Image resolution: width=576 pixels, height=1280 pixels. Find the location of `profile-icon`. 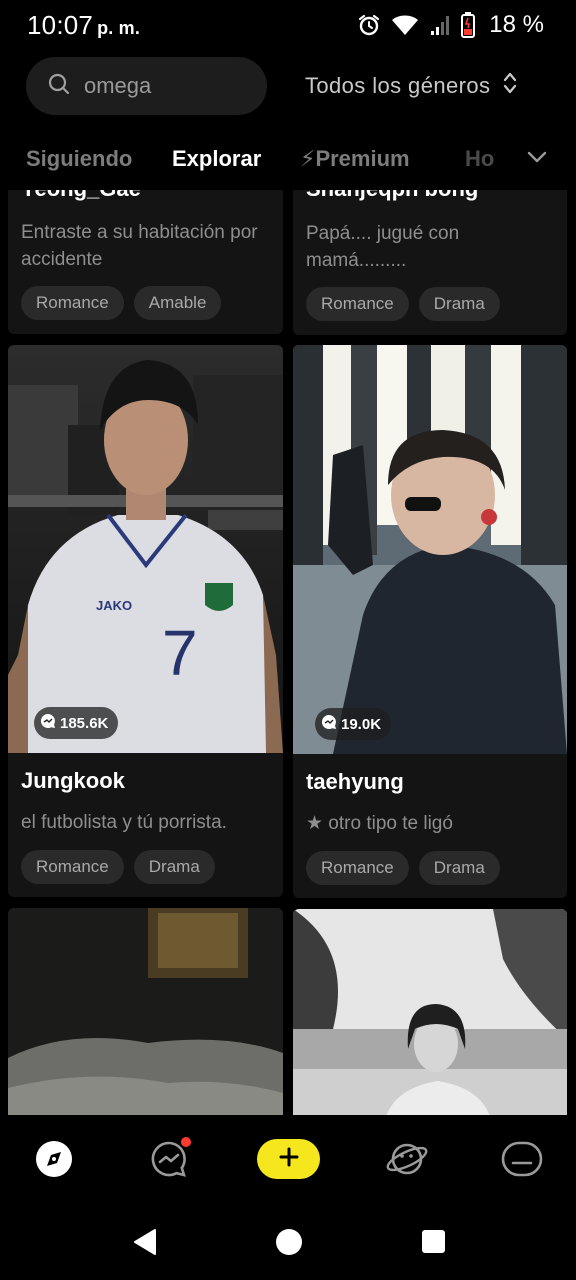

profile-icon is located at coordinates (522, 1161).